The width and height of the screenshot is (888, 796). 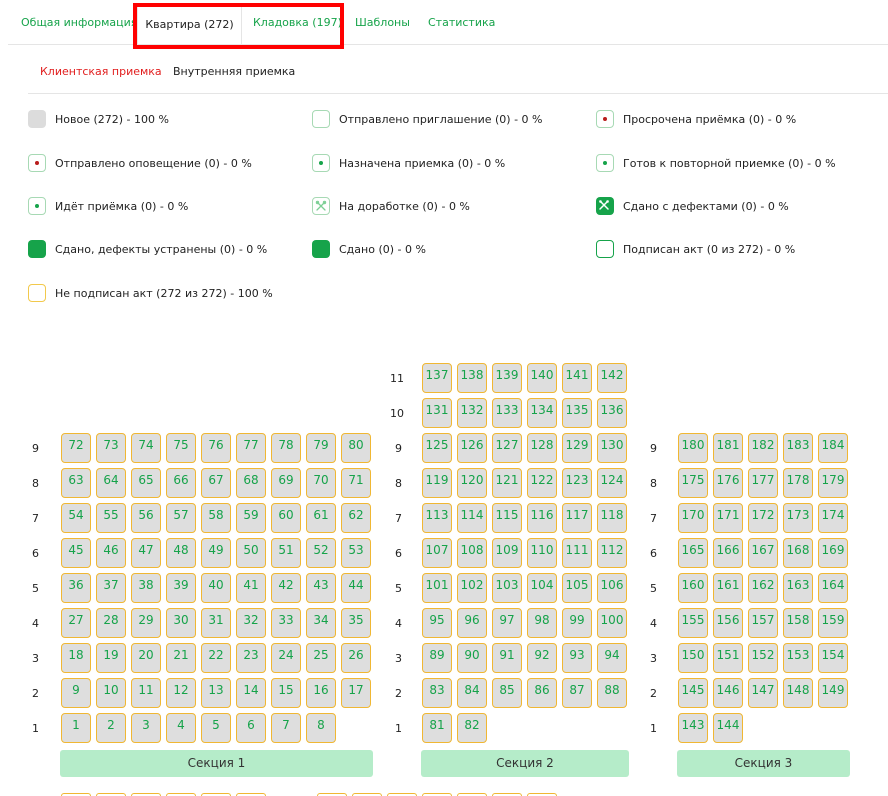 What do you see at coordinates (472, 588) in the screenshot?
I see `unit-cell: 102` at bounding box center [472, 588].